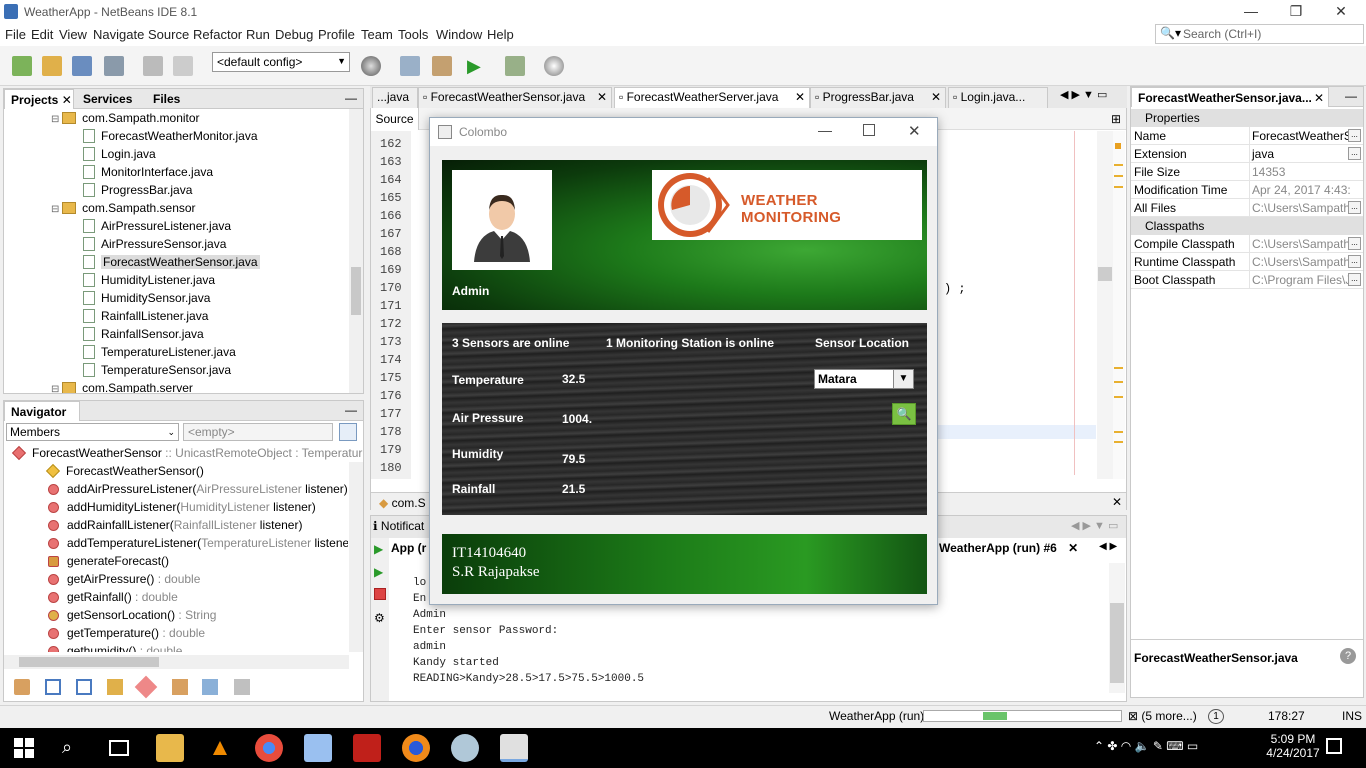 The height and width of the screenshot is (768, 1366). I want to click on local-classes-icon, so click(146, 687).